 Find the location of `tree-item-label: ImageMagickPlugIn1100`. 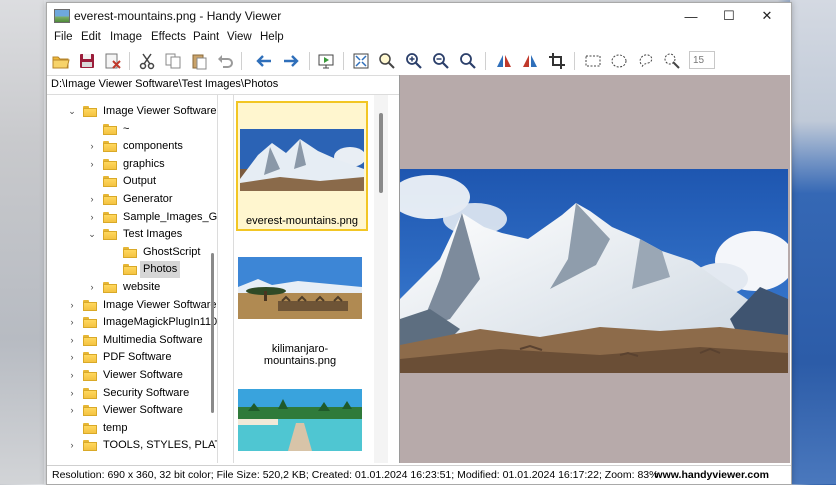

tree-item-label: ImageMagickPlugIn1100 is located at coordinates (160, 322).